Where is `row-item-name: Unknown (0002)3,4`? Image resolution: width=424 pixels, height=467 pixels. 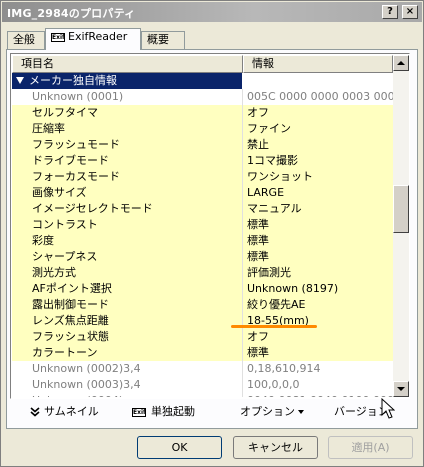
row-item-name: Unknown (0002)3,4 is located at coordinates (86, 368).